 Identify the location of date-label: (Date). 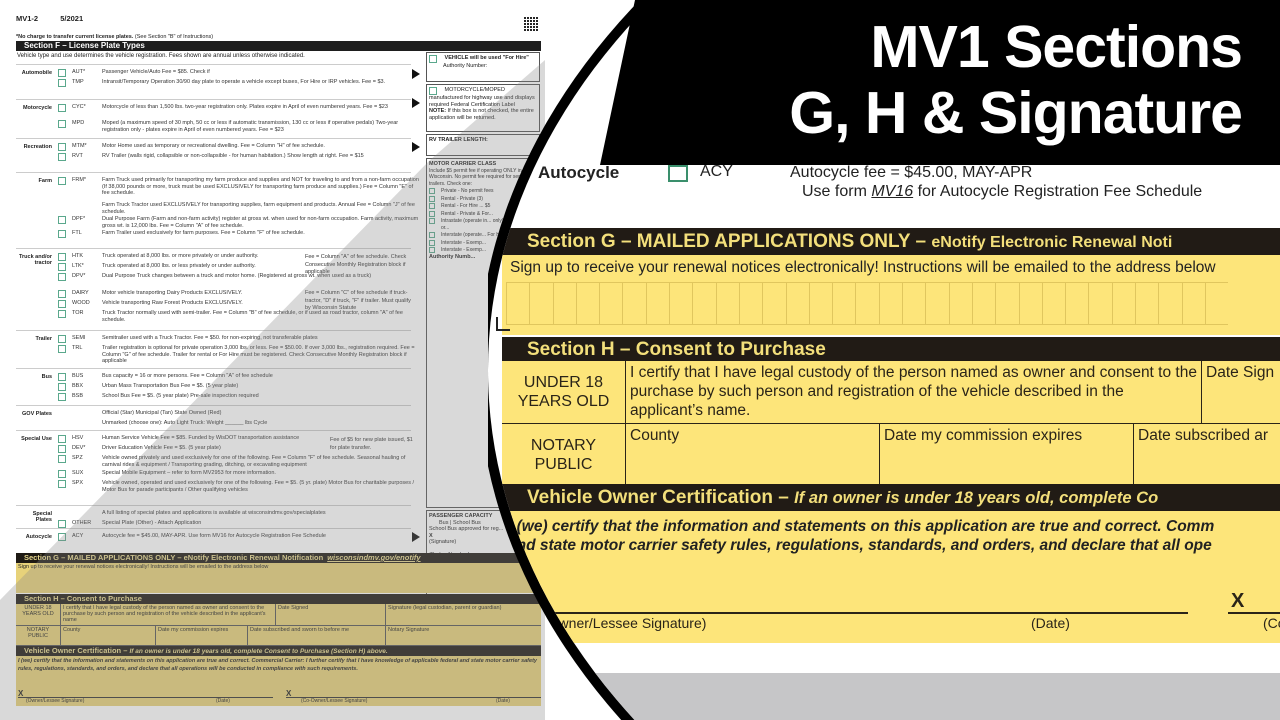
(1050, 623).